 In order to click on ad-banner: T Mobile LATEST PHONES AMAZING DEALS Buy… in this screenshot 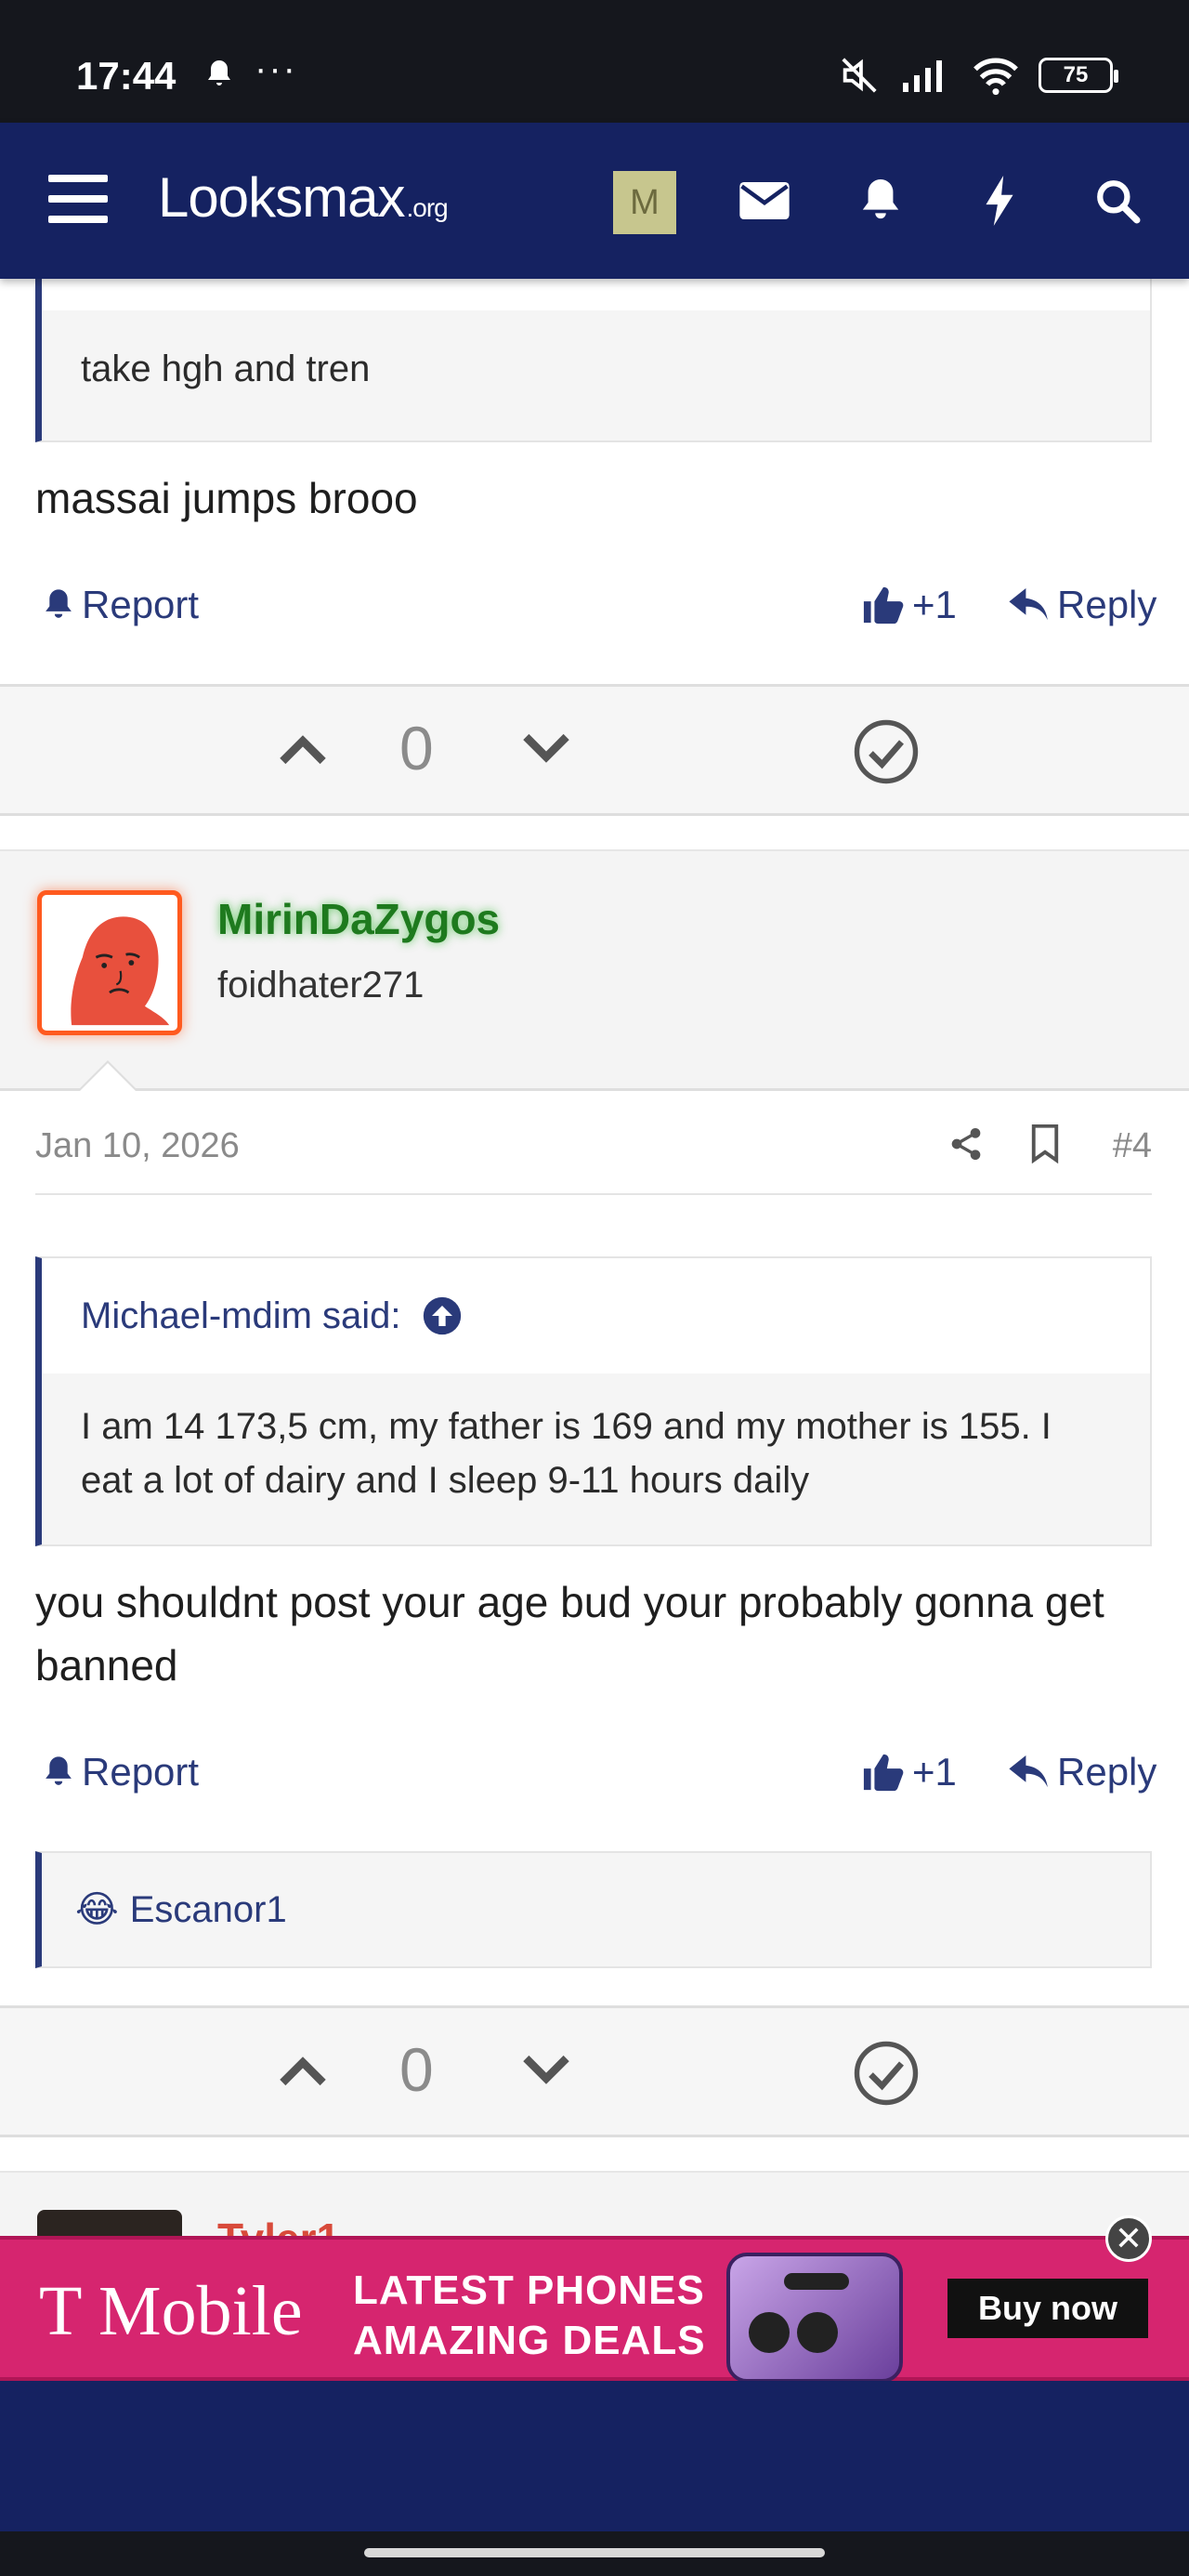, I will do `click(594, 2299)`.